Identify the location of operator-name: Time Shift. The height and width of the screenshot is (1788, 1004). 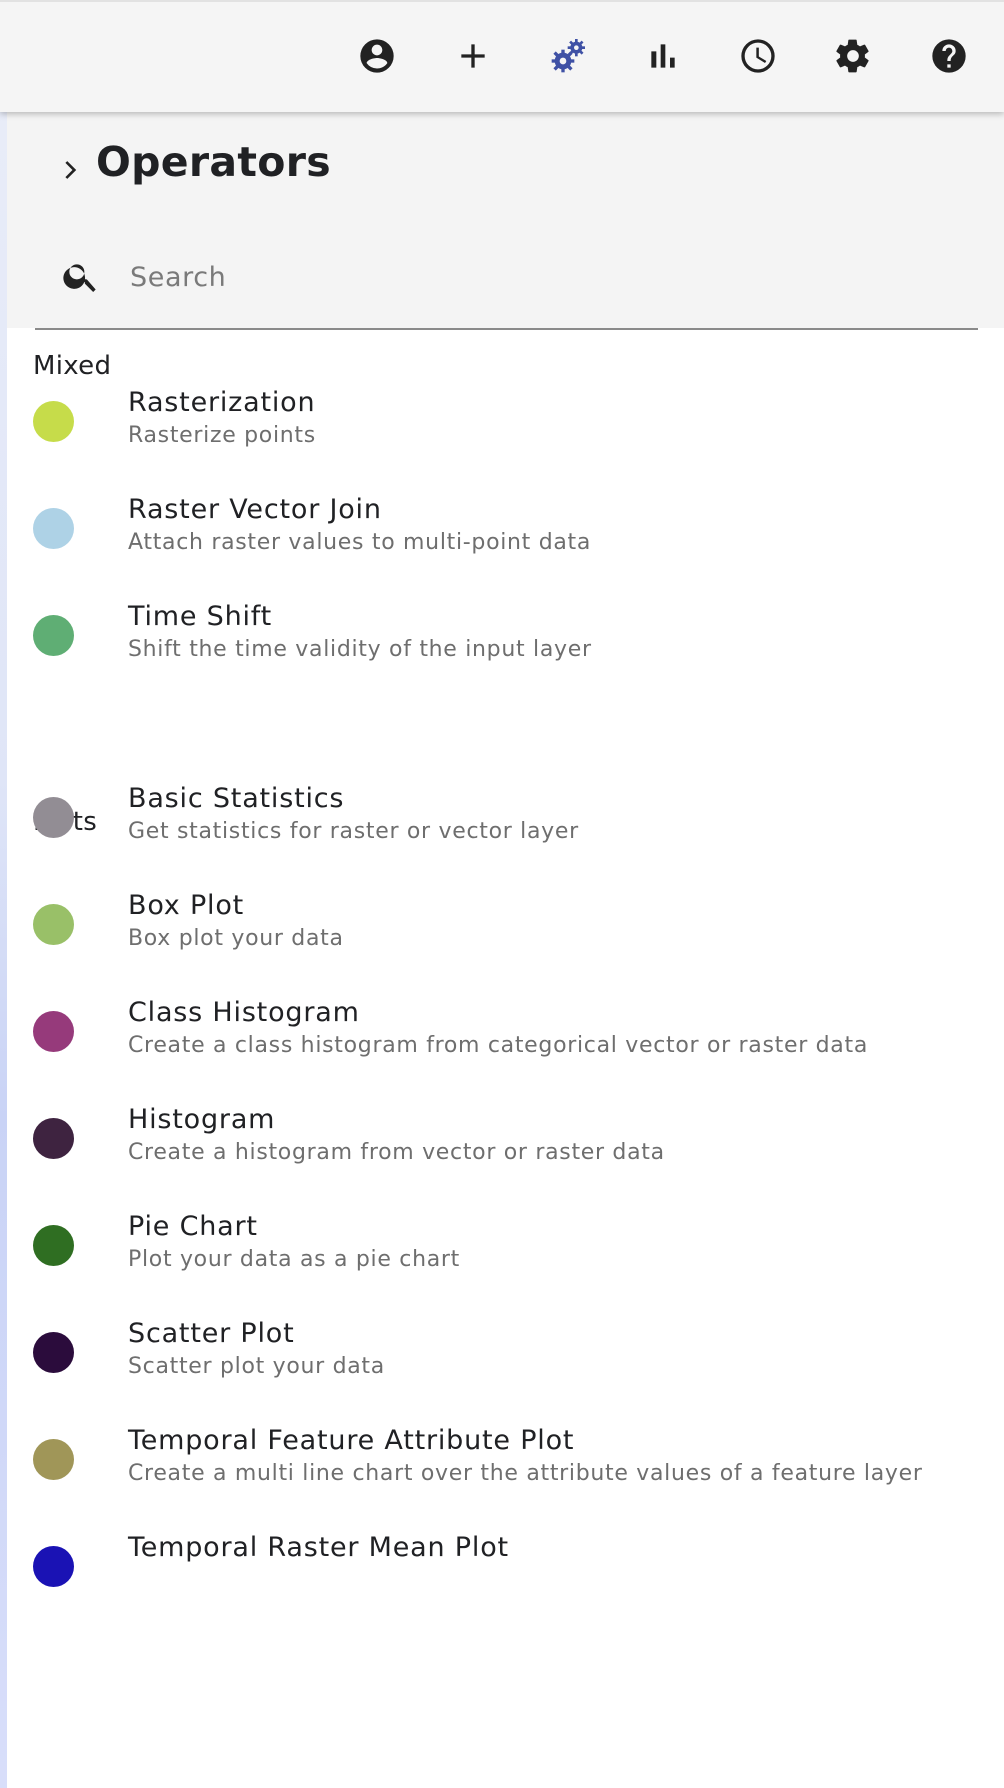
(200, 616).